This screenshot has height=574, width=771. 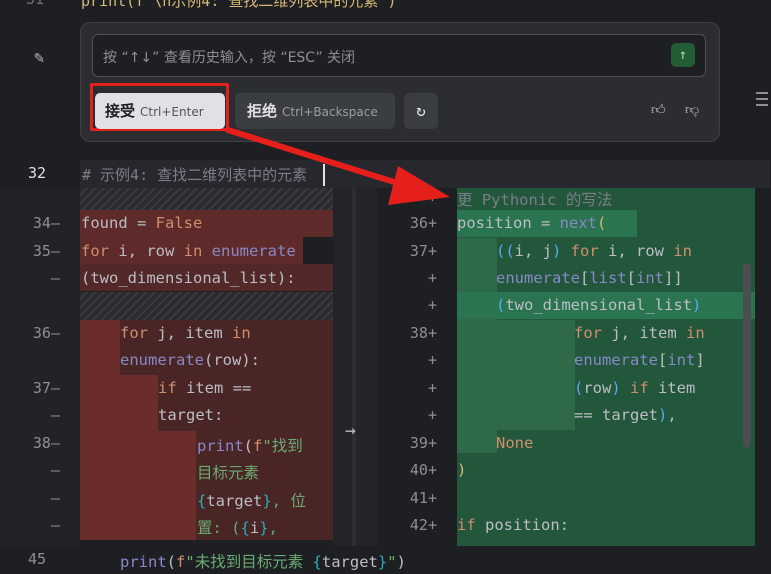 What do you see at coordinates (263, 562) in the screenshot?
I see `code-text: print(f"未找到目标元素 {target}")` at bounding box center [263, 562].